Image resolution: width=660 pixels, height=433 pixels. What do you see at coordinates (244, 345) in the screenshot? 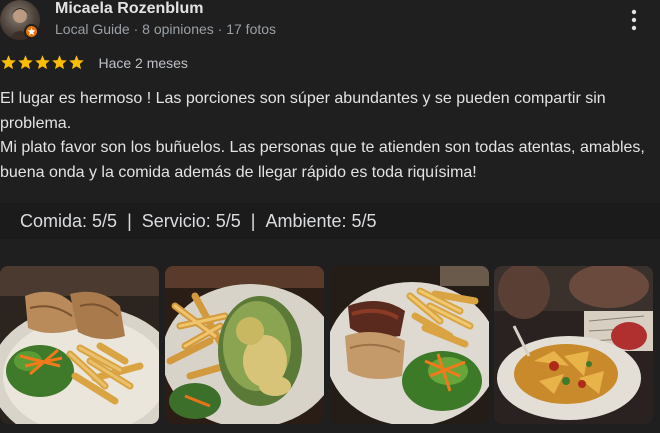
I see `photo-spinach-bunuelos-fries` at bounding box center [244, 345].